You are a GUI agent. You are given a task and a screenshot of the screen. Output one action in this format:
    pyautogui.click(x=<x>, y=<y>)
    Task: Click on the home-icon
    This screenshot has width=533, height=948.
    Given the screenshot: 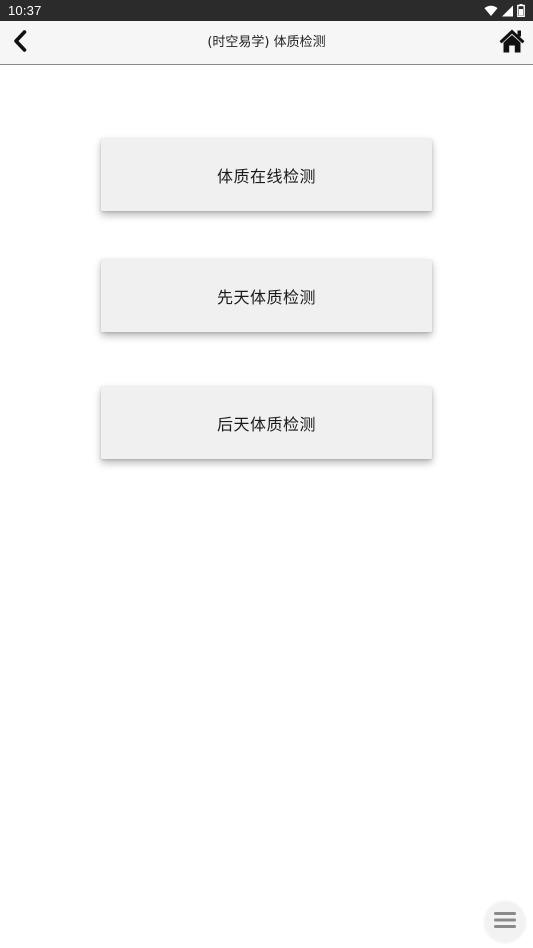 What is the action you would take?
    pyautogui.click(x=512, y=43)
    